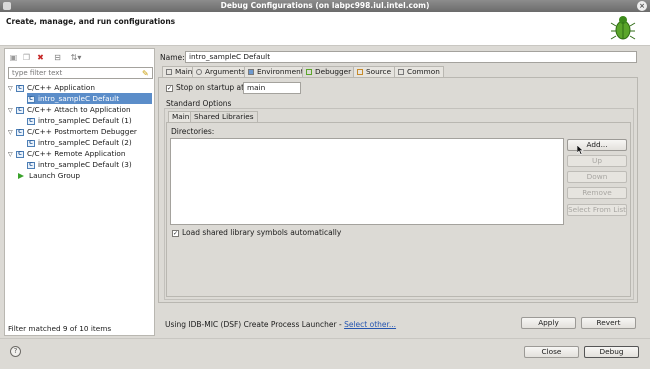 The image size is (650, 369). I want to click on tree-item-label: C/C++ Remote Application, so click(76, 153).